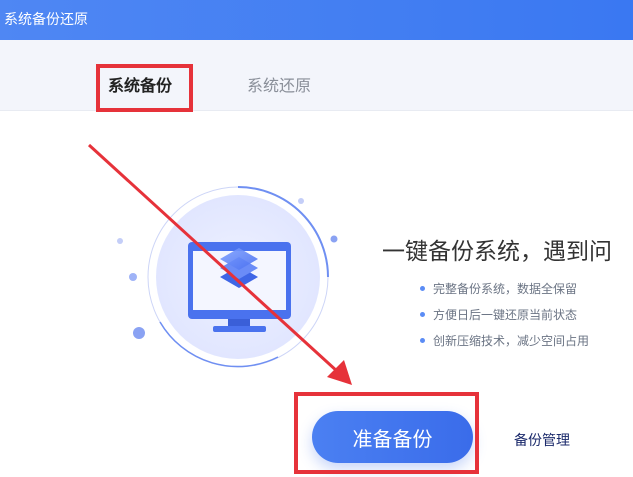 This screenshot has width=633, height=477. Describe the element at coordinates (279, 84) in the screenshot. I see `tab-system-restore: 系统还原` at that location.